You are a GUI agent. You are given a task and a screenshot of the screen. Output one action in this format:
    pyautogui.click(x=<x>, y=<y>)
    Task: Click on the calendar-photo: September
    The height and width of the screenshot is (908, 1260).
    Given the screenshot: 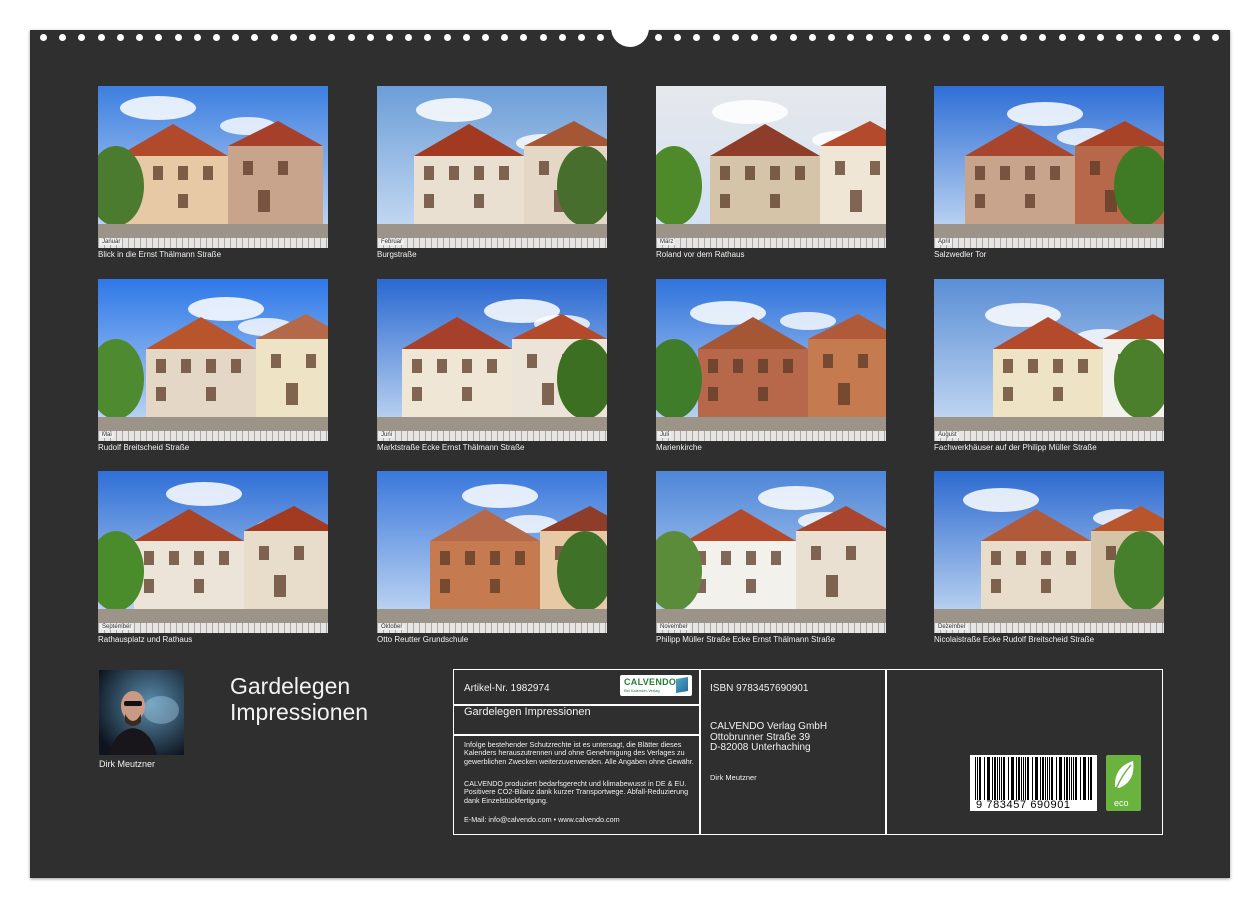 What is the action you would take?
    pyautogui.click(x=213, y=552)
    